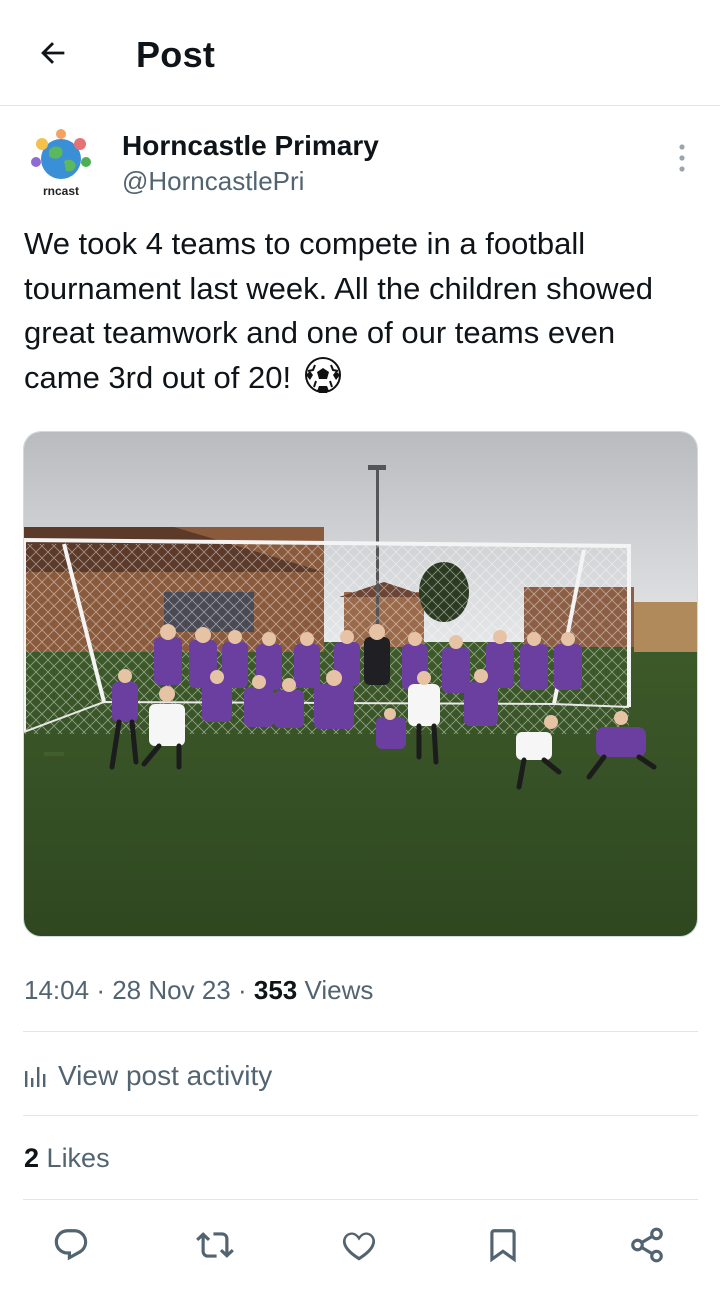 The image size is (720, 1290). Describe the element at coordinates (323, 381) in the screenshot. I see `soccer-ball-icon` at that location.